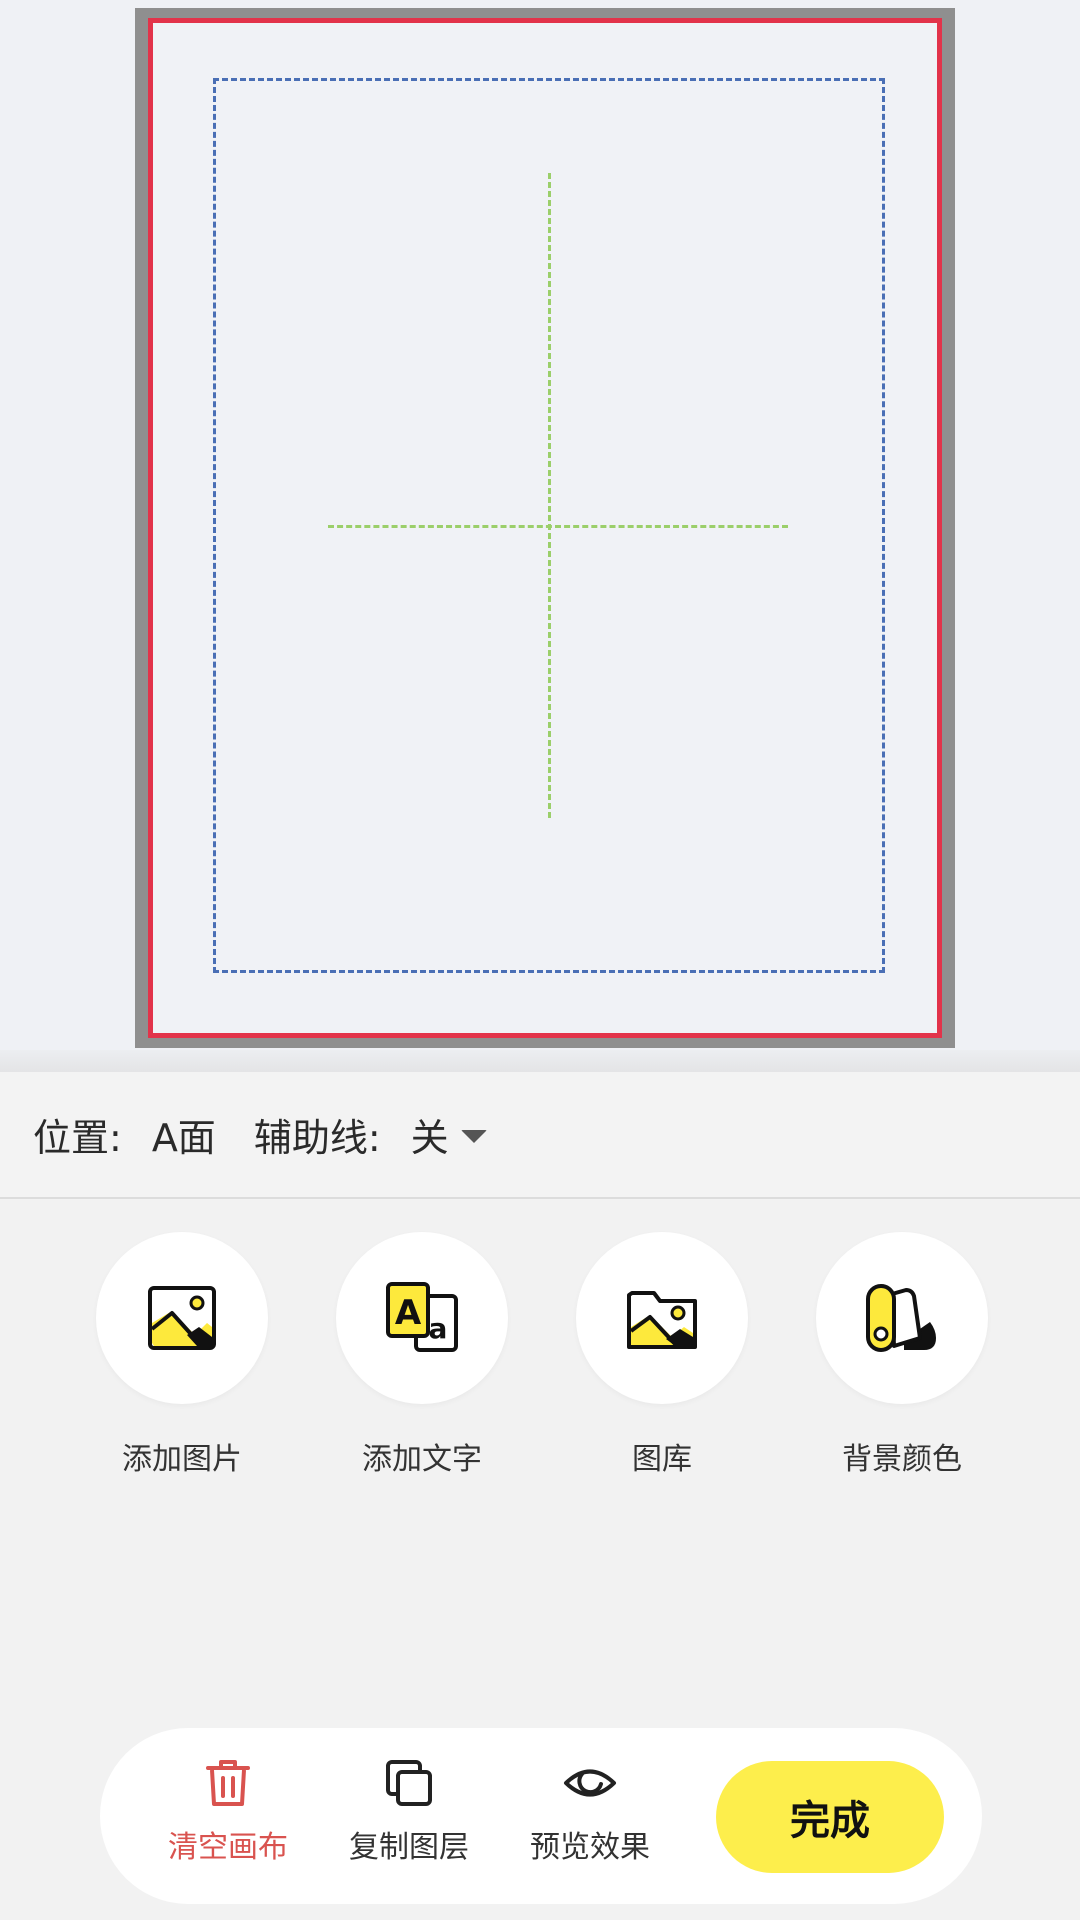  Describe the element at coordinates (409, 1783) in the screenshot. I see `copy-icon` at that location.